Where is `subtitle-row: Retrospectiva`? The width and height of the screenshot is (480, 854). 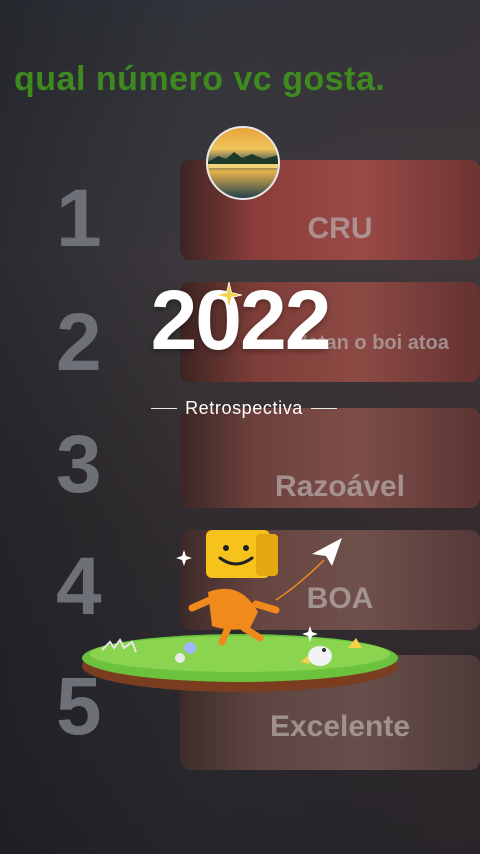 subtitle-row: Retrospectiva is located at coordinates (244, 408).